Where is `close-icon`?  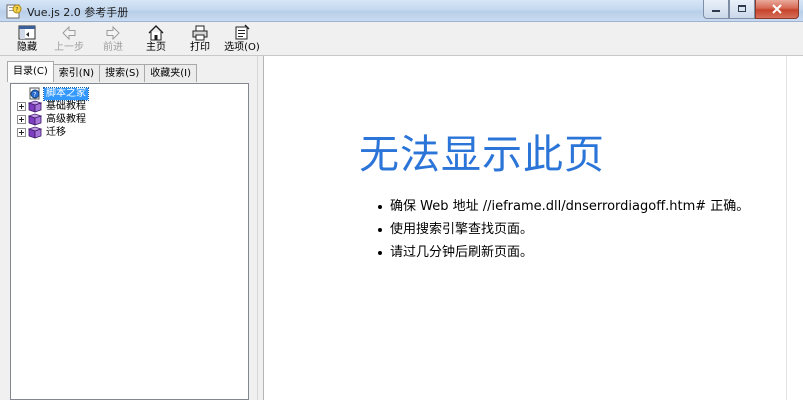
close-icon is located at coordinates (777, 9).